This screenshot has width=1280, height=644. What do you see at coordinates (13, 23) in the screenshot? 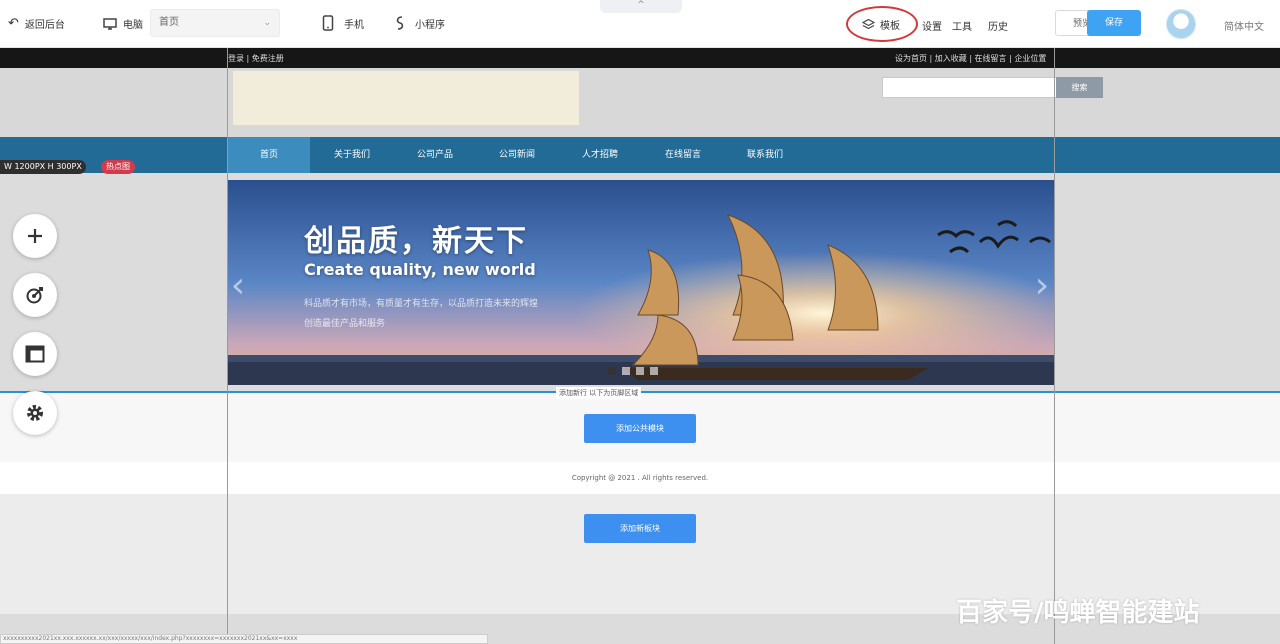
I see `undo-arrow-icon: ↶` at bounding box center [13, 23].